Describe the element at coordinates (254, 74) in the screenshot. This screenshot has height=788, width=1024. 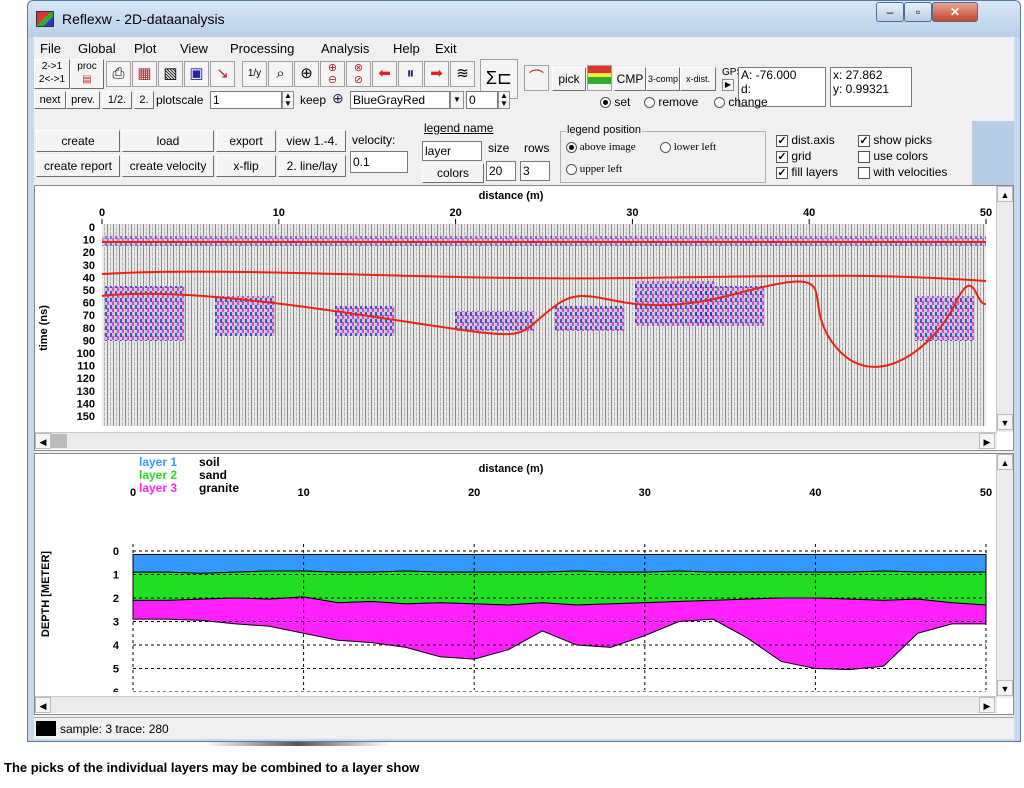
I see `ratio-button: 1/y` at that location.